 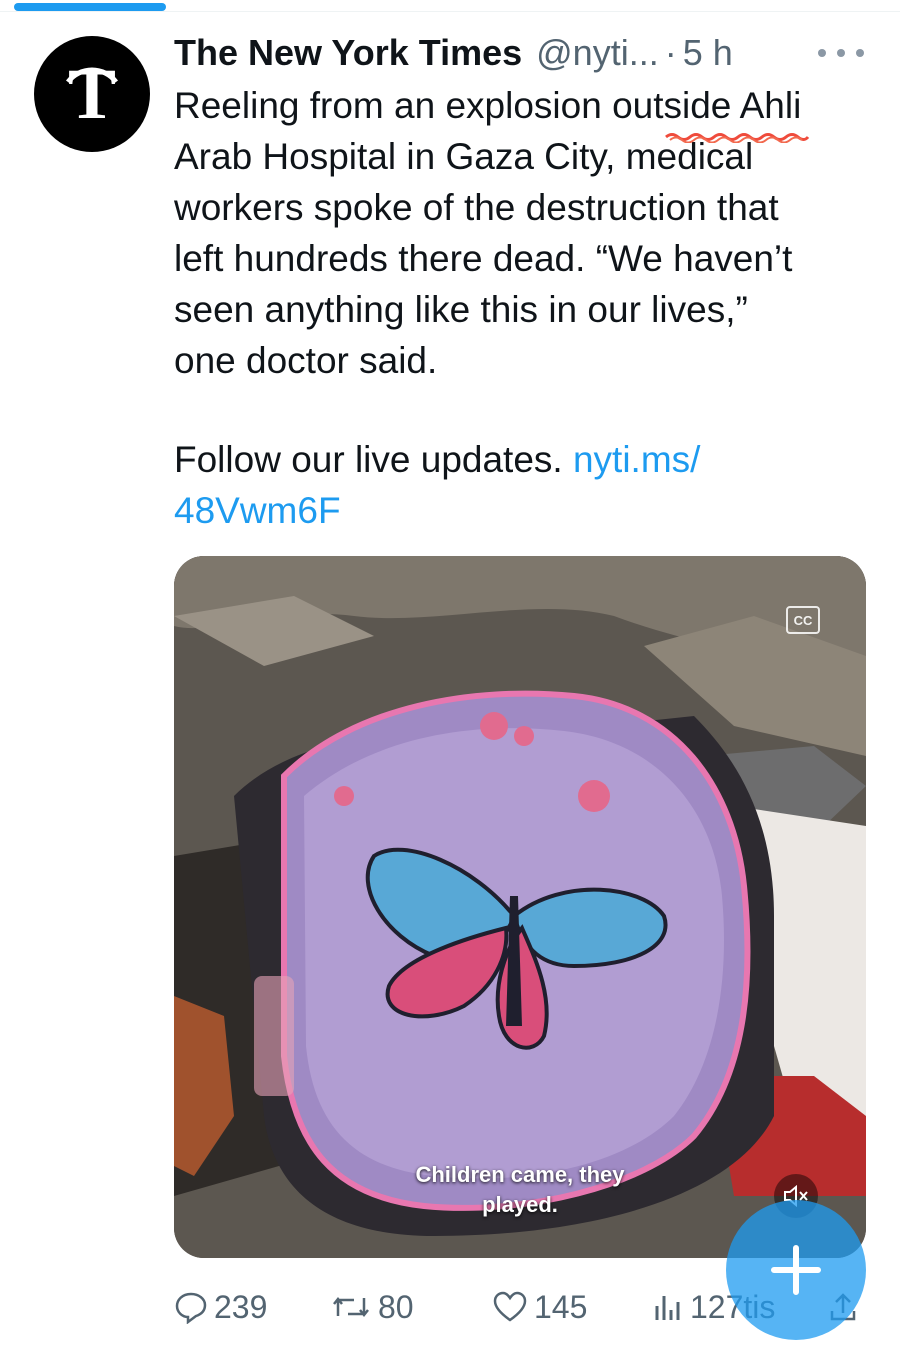 I want to click on more-icon, so click(x=841, y=53).